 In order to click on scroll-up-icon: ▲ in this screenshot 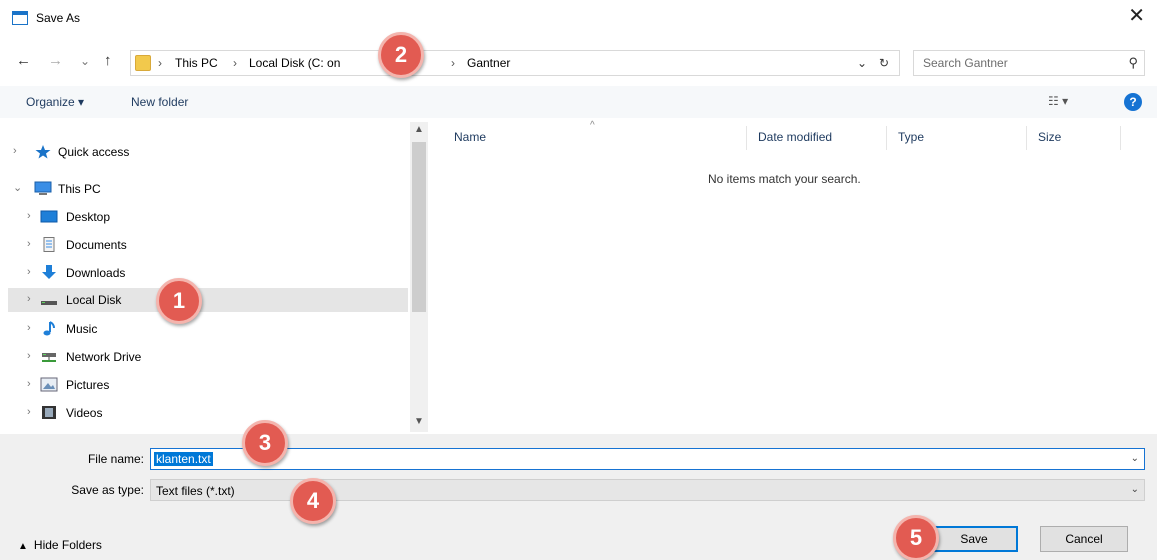, I will do `click(419, 129)`.